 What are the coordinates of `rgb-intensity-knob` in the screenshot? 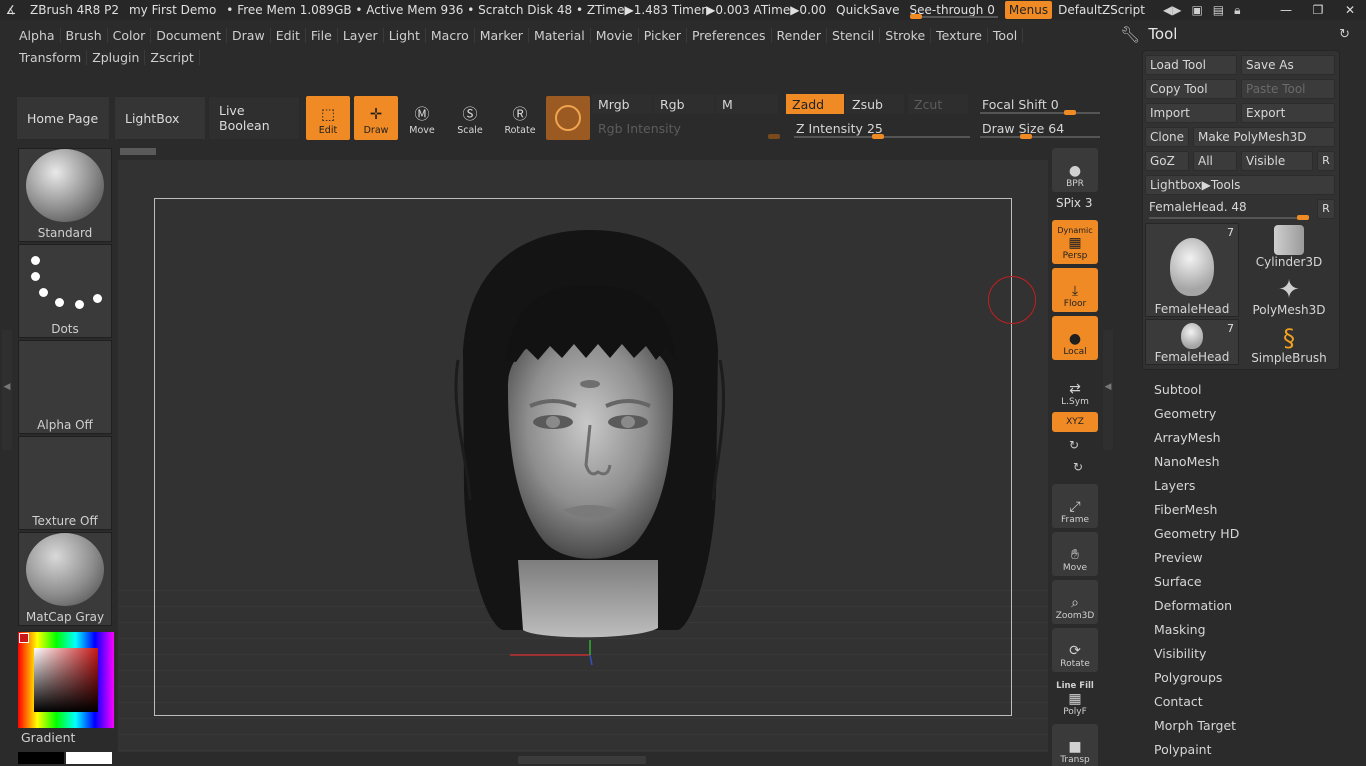 It's located at (774, 136).